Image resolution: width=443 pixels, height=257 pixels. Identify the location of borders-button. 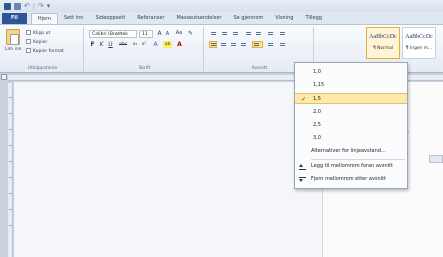
(282, 44).